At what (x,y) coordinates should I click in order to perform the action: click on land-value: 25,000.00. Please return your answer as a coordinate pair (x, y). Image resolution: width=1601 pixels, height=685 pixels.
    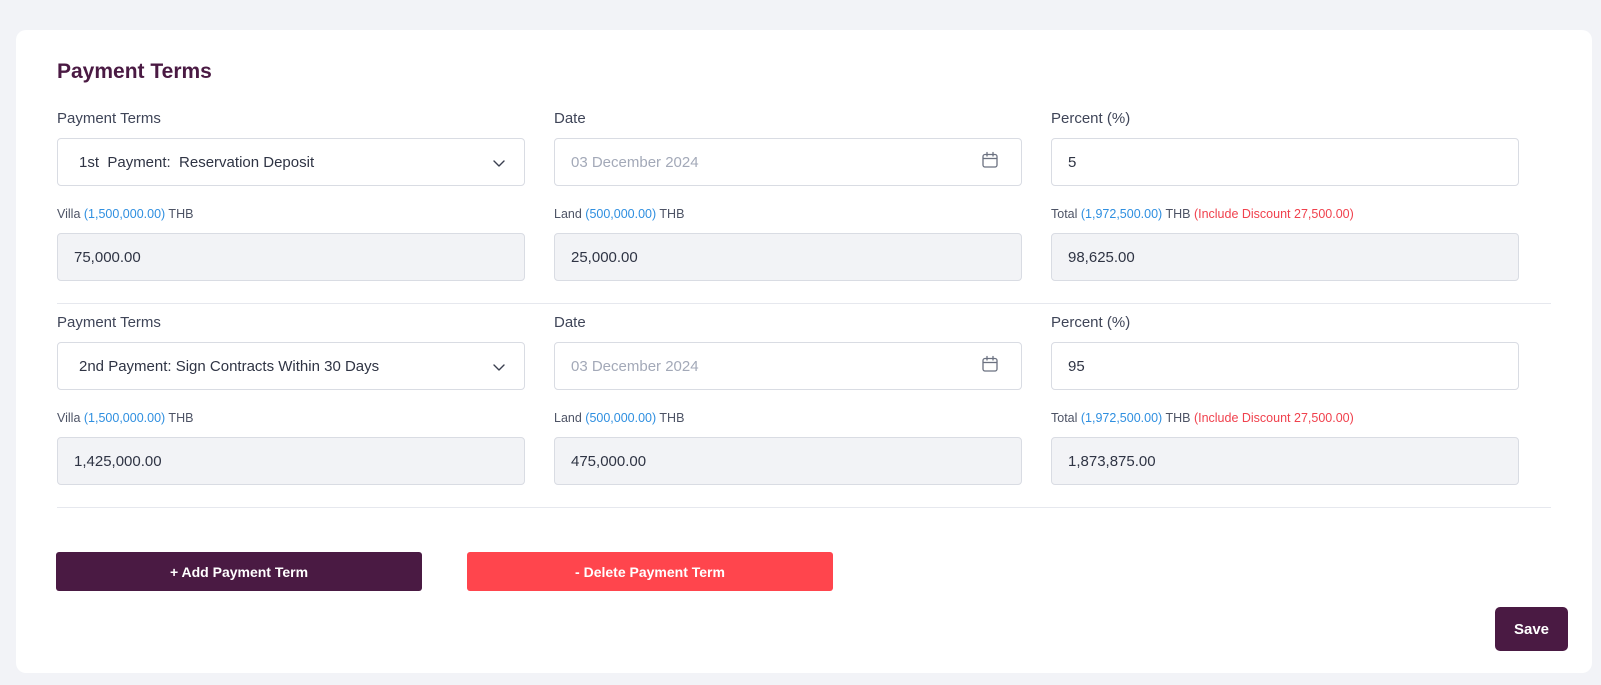
    Looking at the image, I should click on (604, 257).